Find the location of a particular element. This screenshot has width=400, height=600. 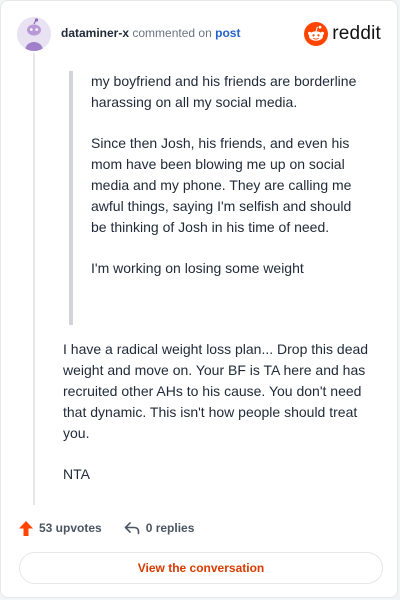

reply-count: 0 replies is located at coordinates (170, 528).